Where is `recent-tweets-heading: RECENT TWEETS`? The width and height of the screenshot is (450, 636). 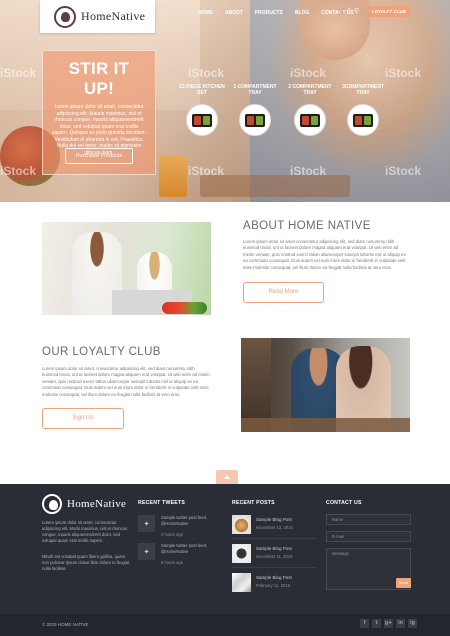
recent-tweets-heading: RECENT TWEETS is located at coordinates (161, 503).